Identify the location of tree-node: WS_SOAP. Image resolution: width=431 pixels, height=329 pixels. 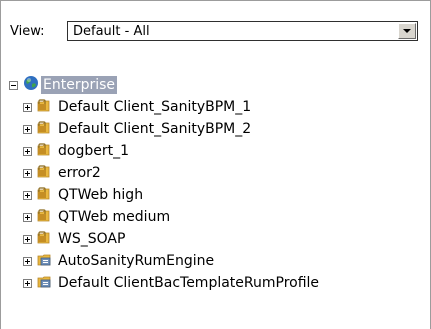
(75, 239).